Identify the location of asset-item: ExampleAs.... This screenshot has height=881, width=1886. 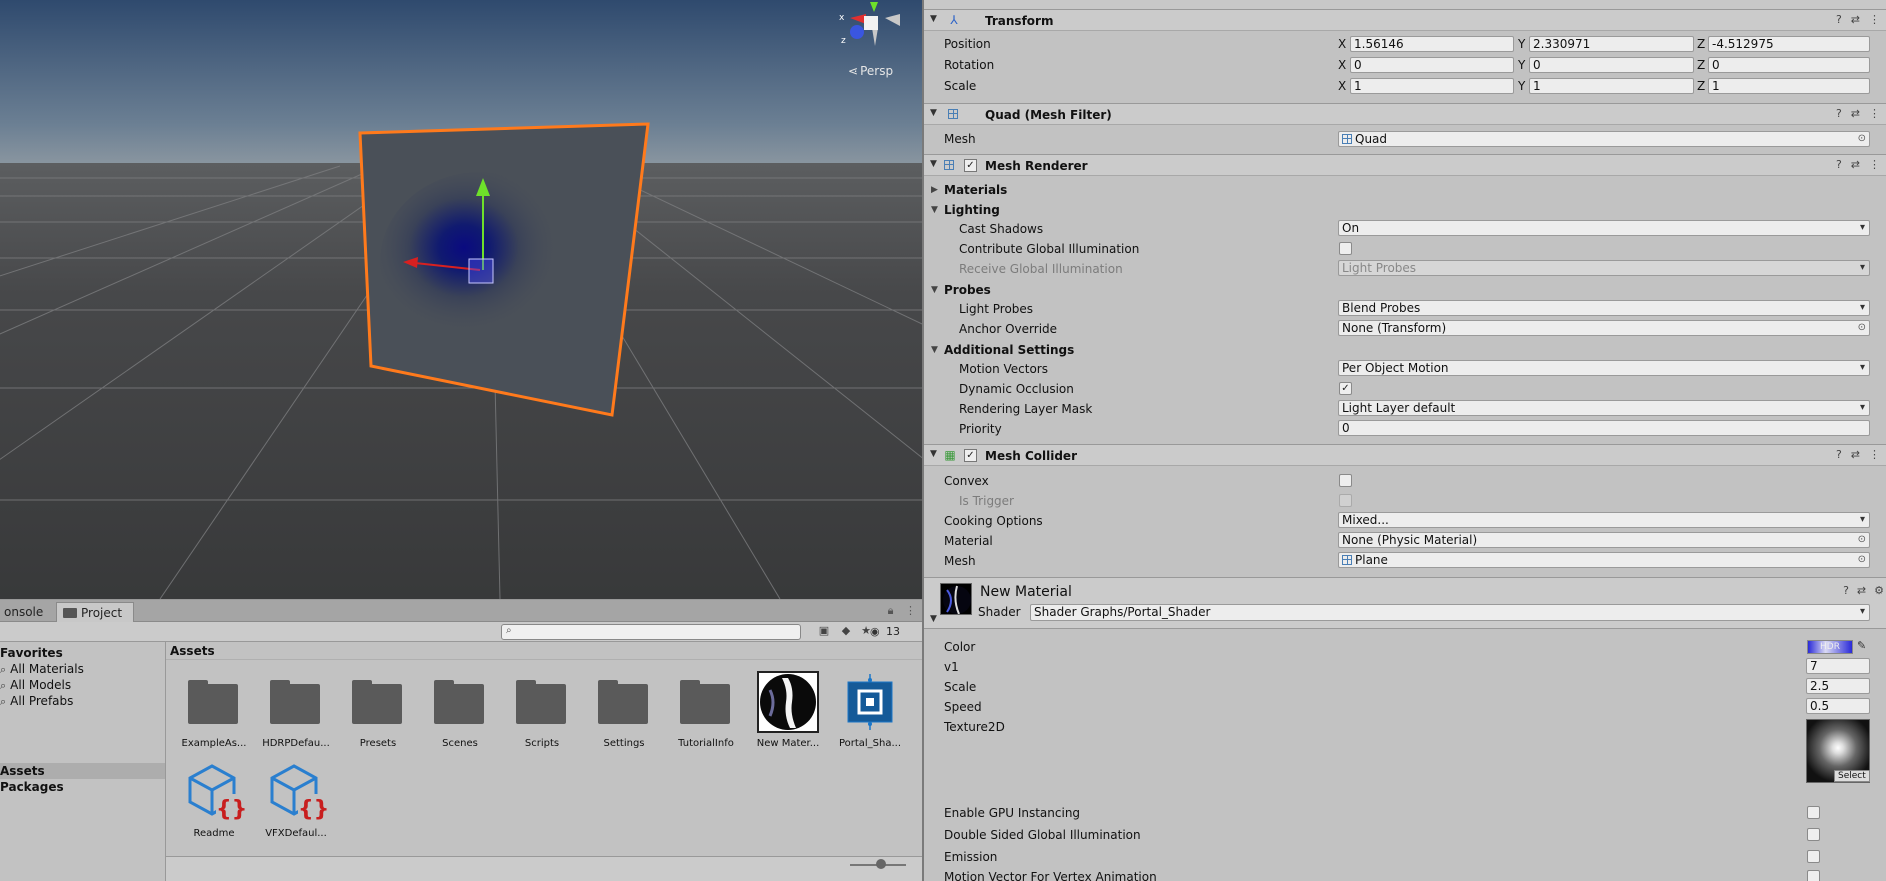
(214, 709).